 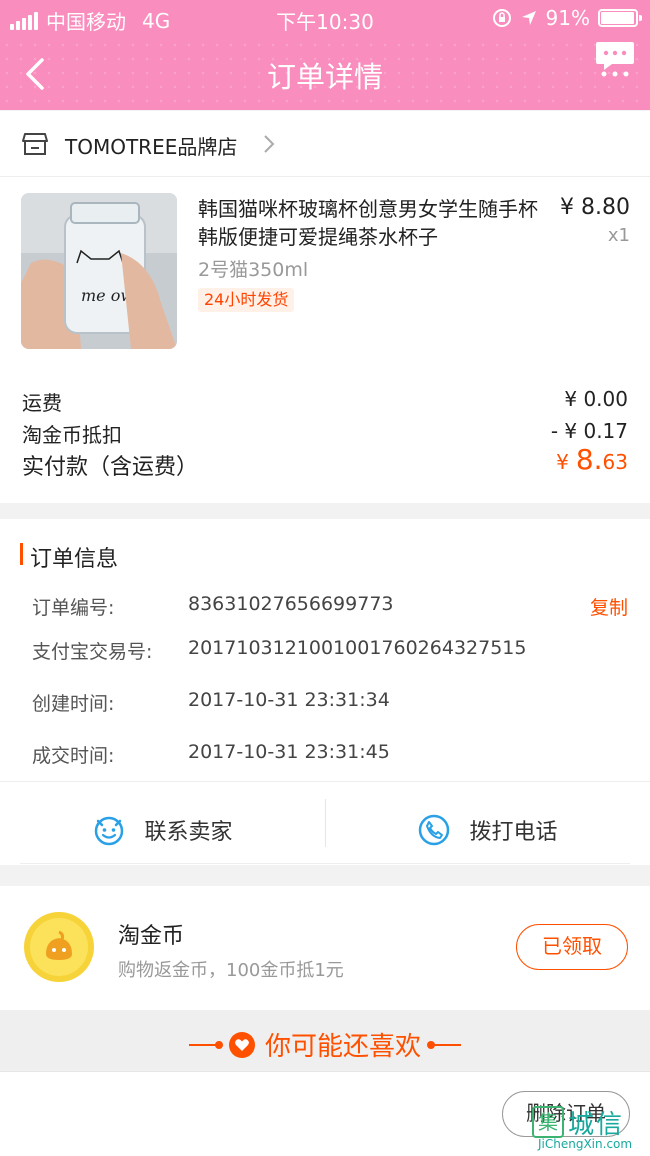 What do you see at coordinates (615, 58) in the screenshot?
I see `message-more-icon` at bounding box center [615, 58].